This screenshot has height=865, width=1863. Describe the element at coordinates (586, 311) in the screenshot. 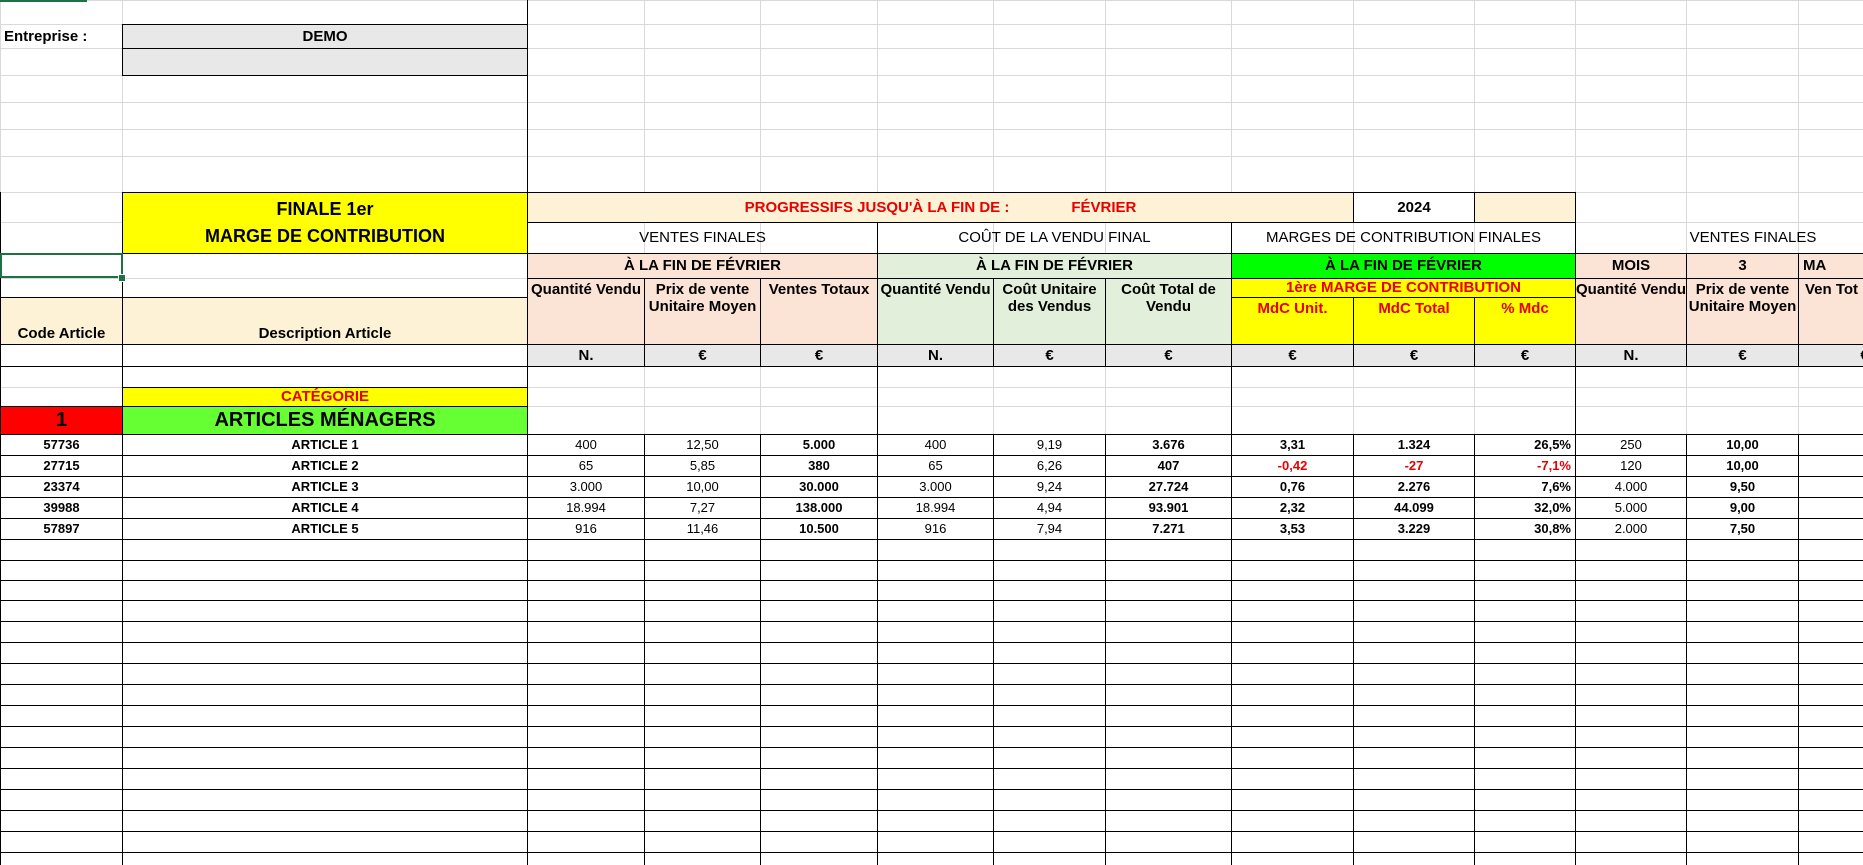

I see `header-qte: Quantité Vendu` at that location.